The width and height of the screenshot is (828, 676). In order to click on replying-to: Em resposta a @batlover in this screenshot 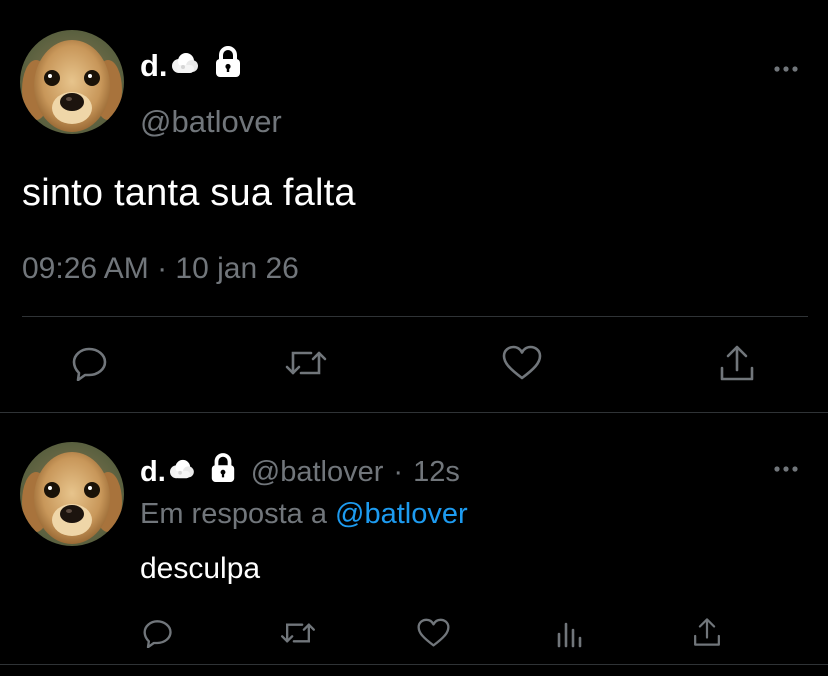, I will do `click(304, 514)`.